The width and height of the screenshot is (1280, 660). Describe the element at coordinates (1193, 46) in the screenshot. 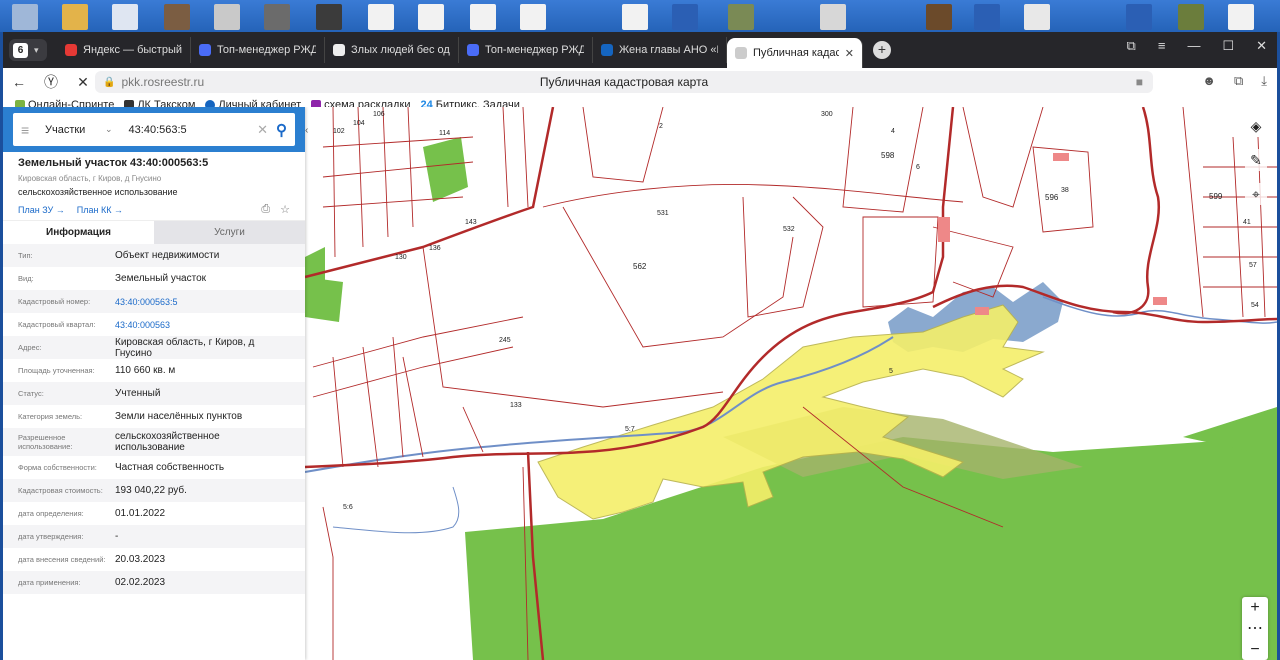

I see `minimize-icon: —` at that location.